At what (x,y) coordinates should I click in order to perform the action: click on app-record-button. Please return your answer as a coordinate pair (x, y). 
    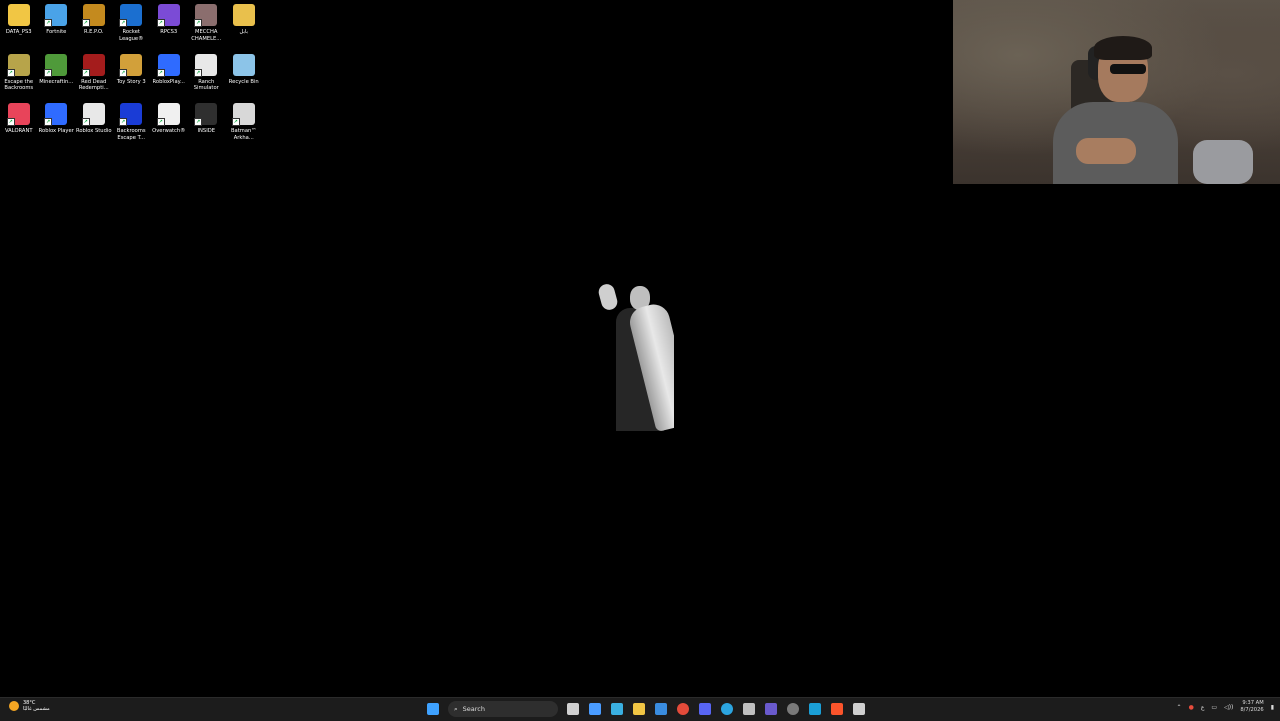
    Looking at the image, I should click on (793, 709).